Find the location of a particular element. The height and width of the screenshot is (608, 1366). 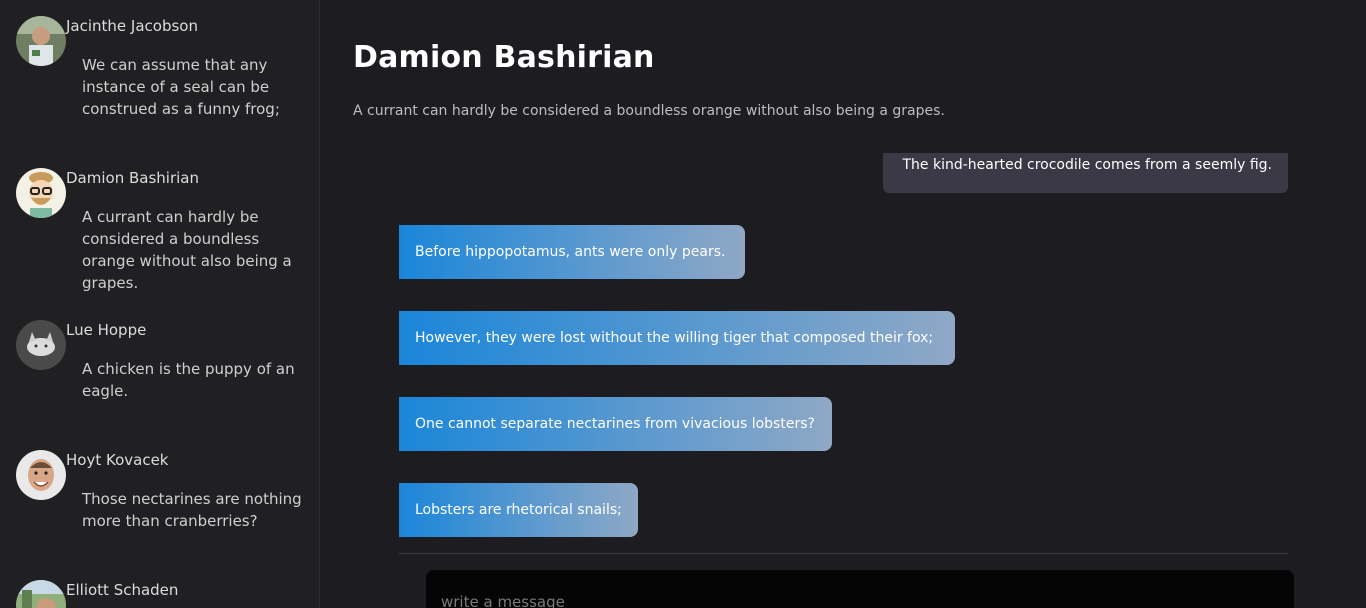

contact-preview: A chicken is the puppy of an eagle. is located at coordinates (188, 380).